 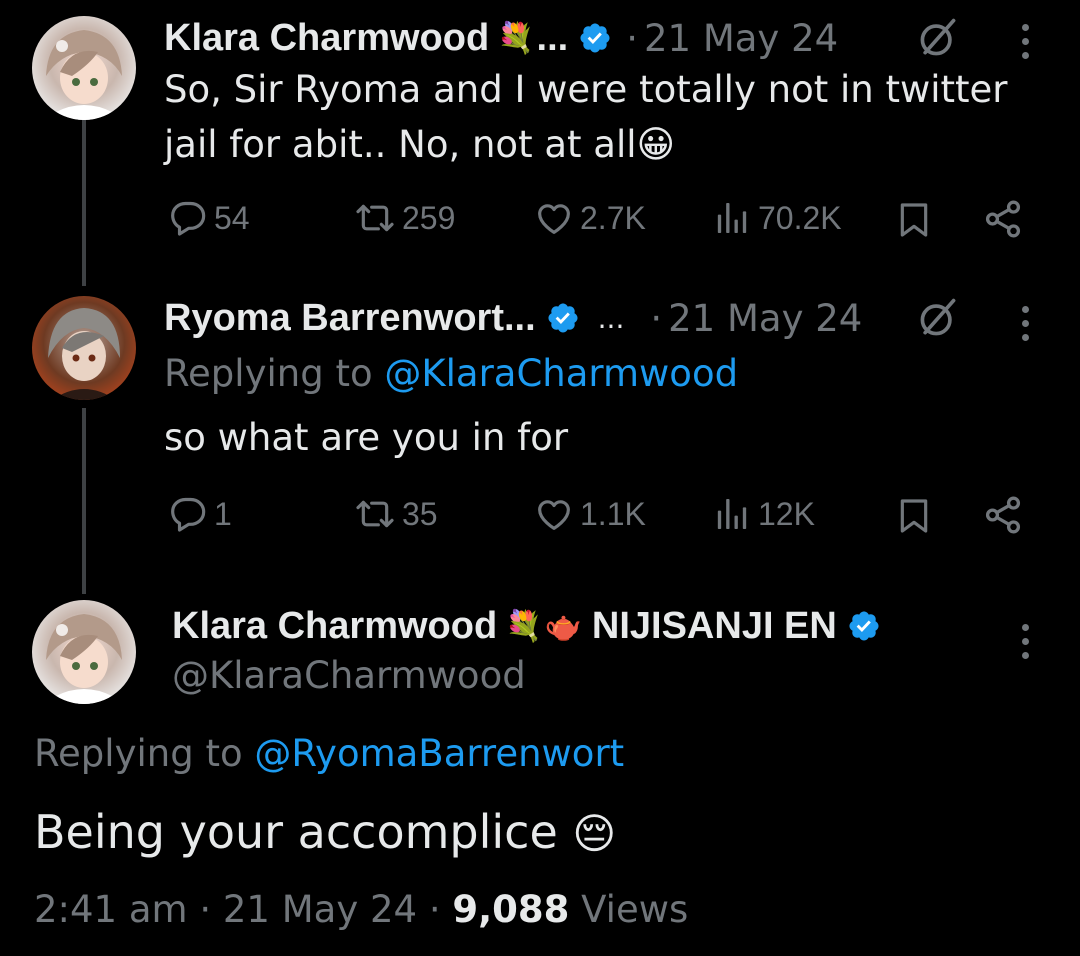 What do you see at coordinates (420, 513) in the screenshot?
I see `repost-count: 35` at bounding box center [420, 513].